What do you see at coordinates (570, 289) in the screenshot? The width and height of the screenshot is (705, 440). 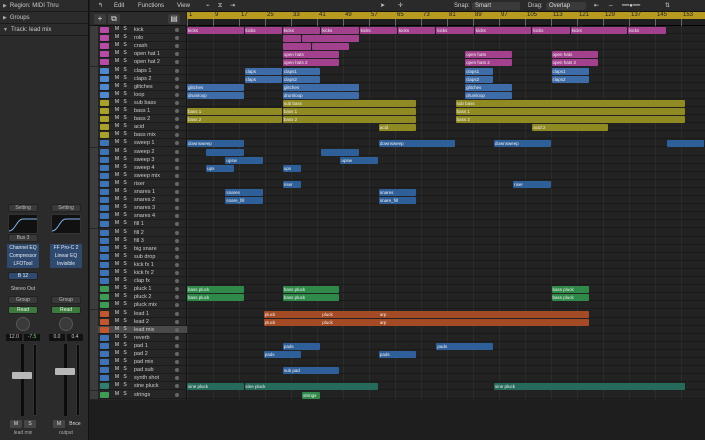 I see `region: bass pluck` at bounding box center [570, 289].